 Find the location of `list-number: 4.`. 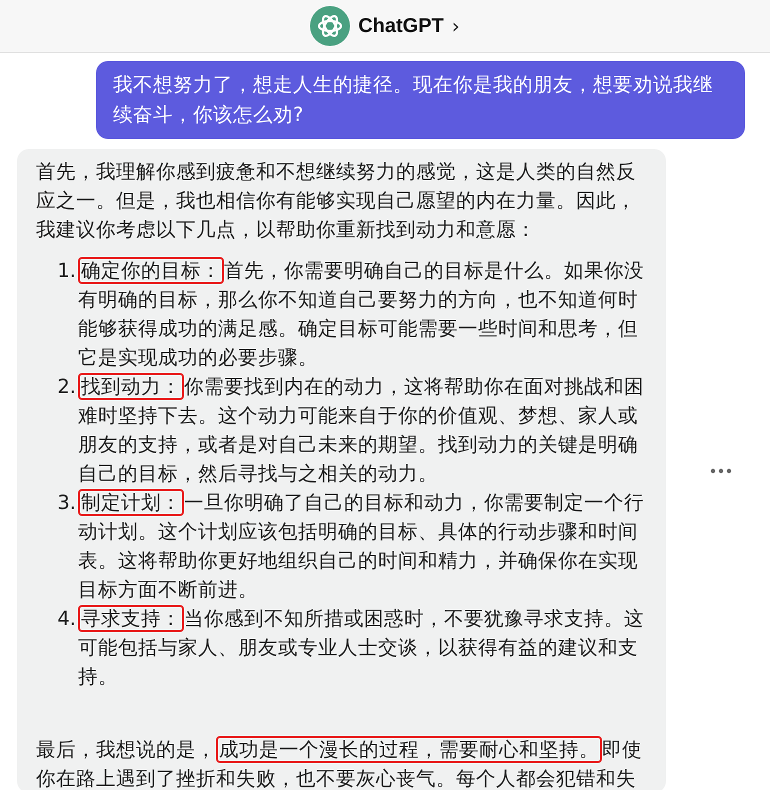

list-number: 4. is located at coordinates (66, 619).